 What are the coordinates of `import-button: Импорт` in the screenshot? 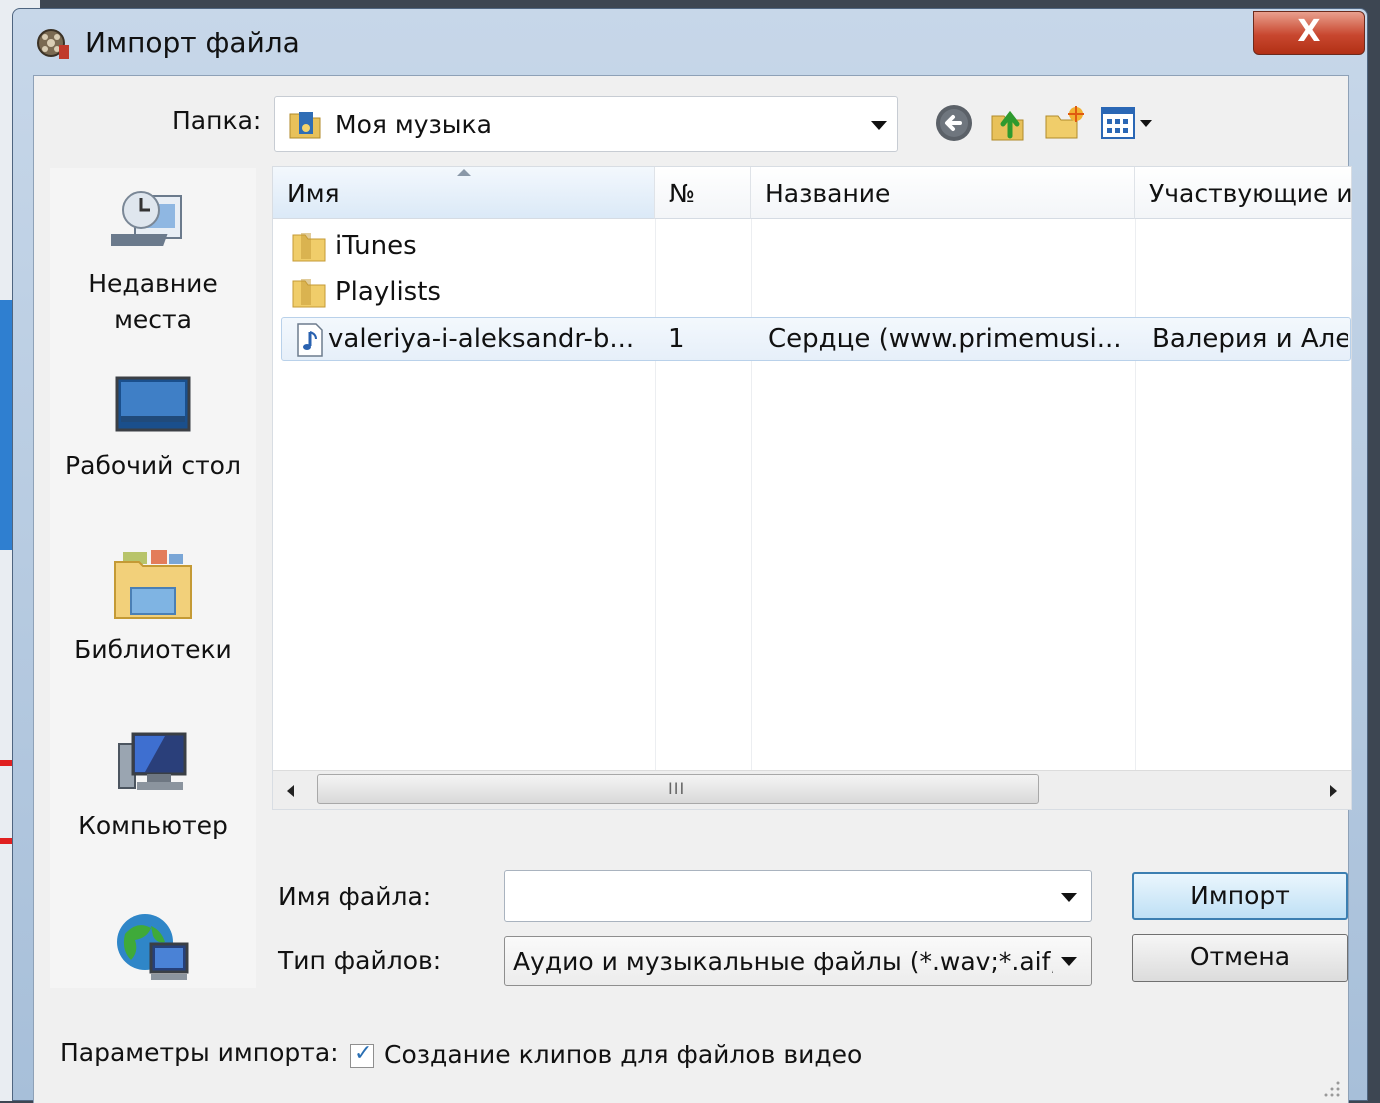 It's located at (1240, 896).